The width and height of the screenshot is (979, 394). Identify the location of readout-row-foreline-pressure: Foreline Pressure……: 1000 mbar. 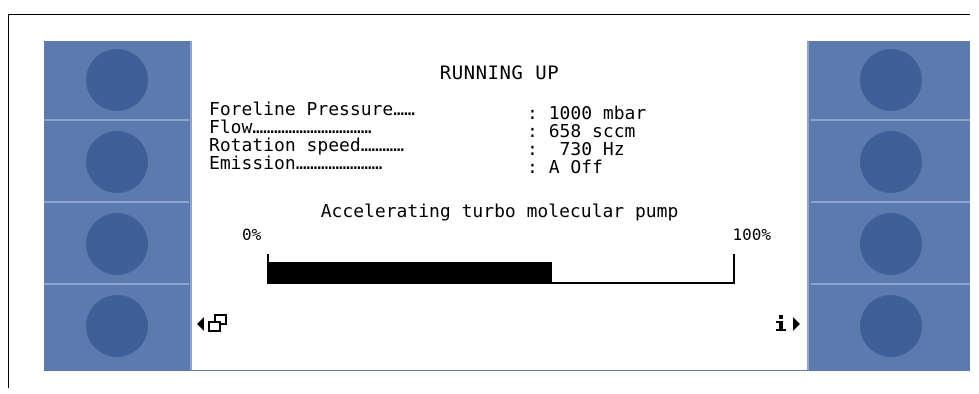
(427, 112).